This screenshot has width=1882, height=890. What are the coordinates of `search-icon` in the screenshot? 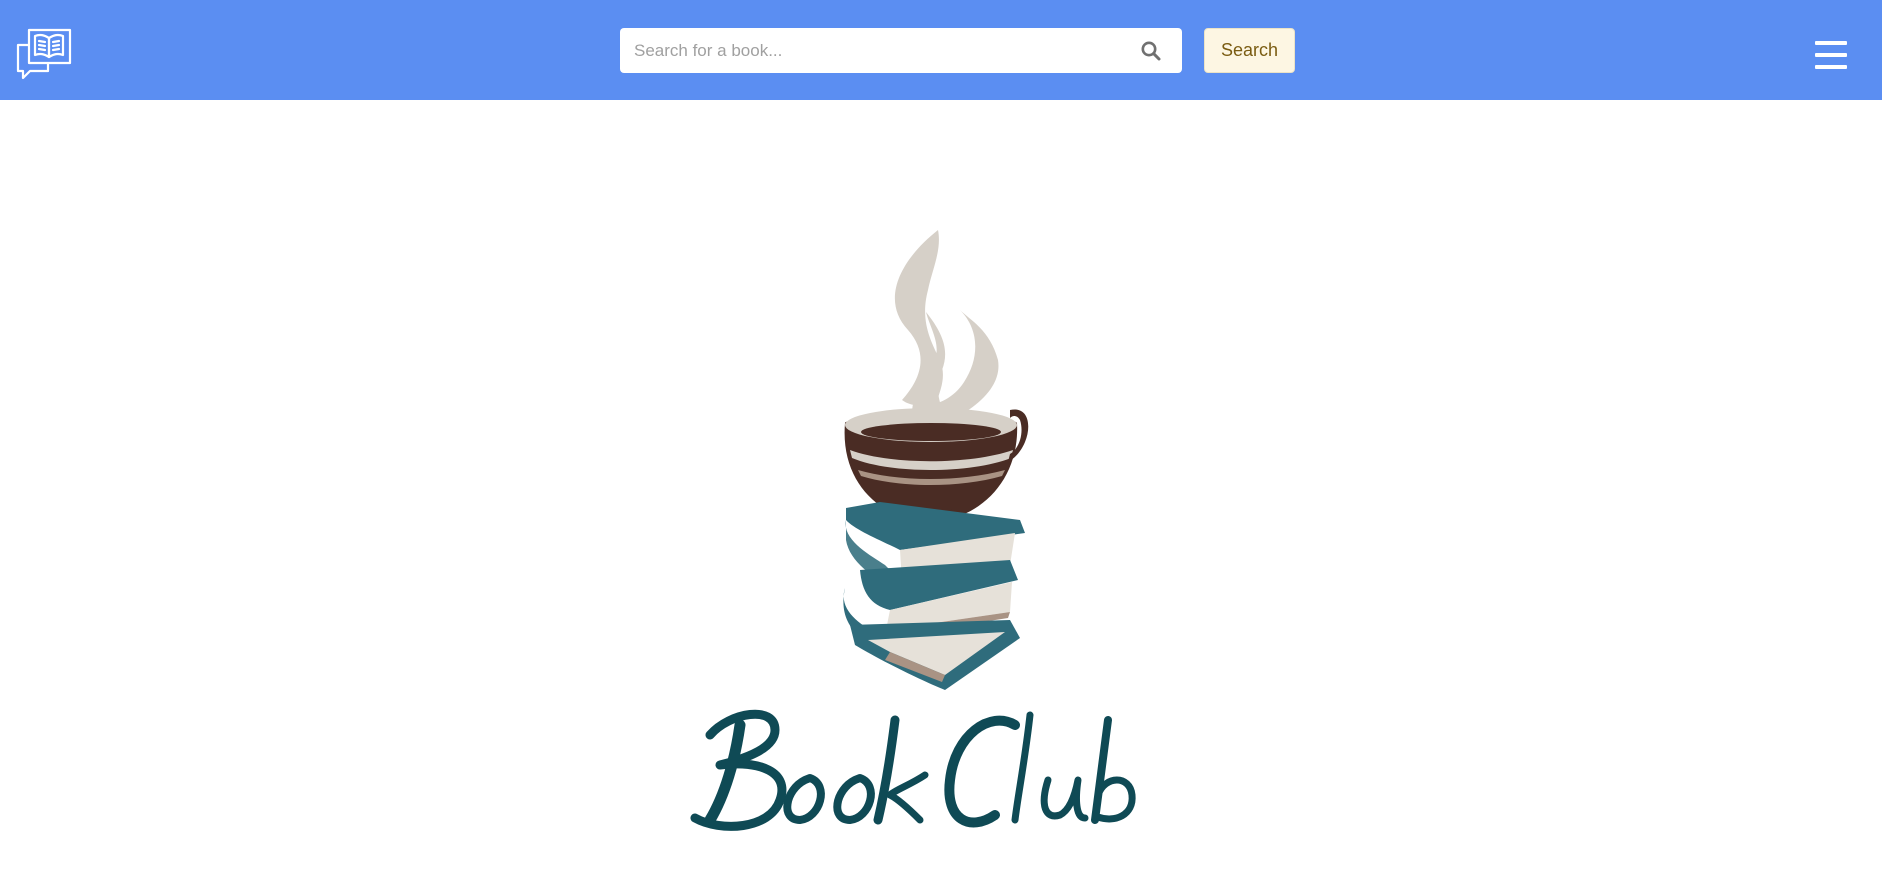 It's located at (1151, 51).